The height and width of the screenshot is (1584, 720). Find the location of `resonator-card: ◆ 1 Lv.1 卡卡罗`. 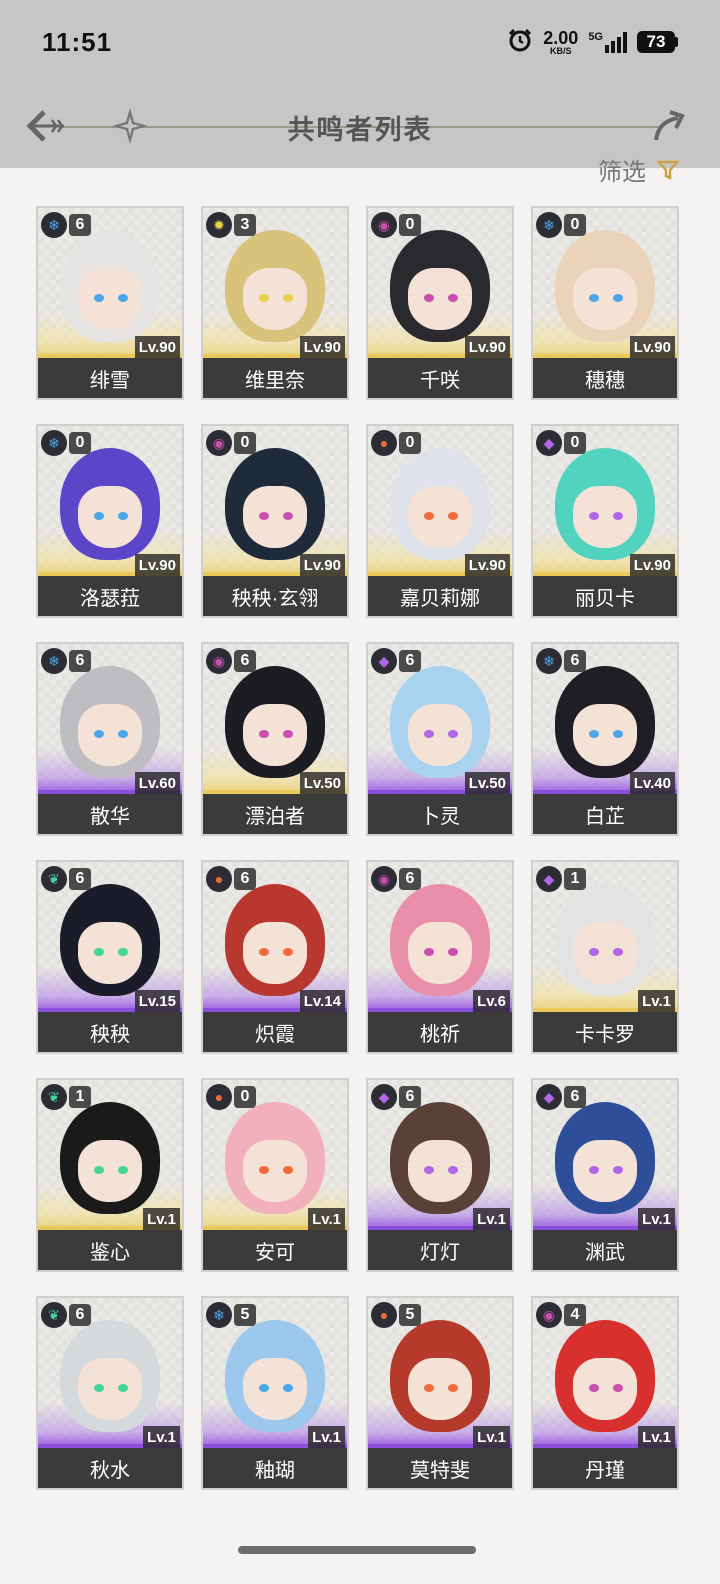

resonator-card: ◆ 1 Lv.1 卡卡罗 is located at coordinates (605, 957).